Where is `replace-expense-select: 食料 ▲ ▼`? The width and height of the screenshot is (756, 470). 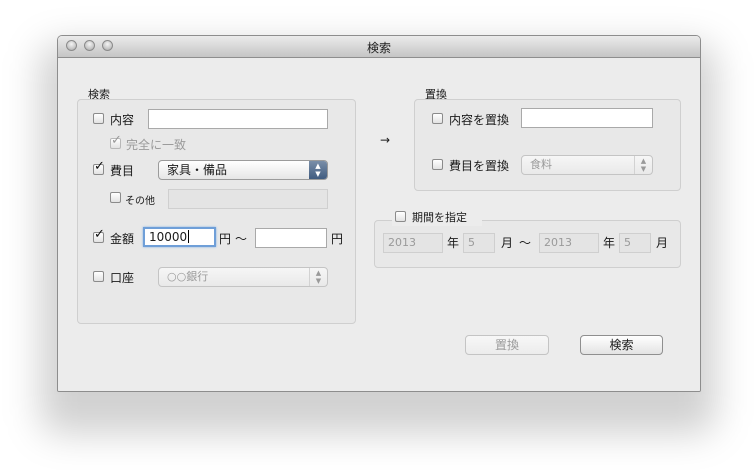
replace-expense-select: 食料 ▲ ▼ is located at coordinates (587, 165).